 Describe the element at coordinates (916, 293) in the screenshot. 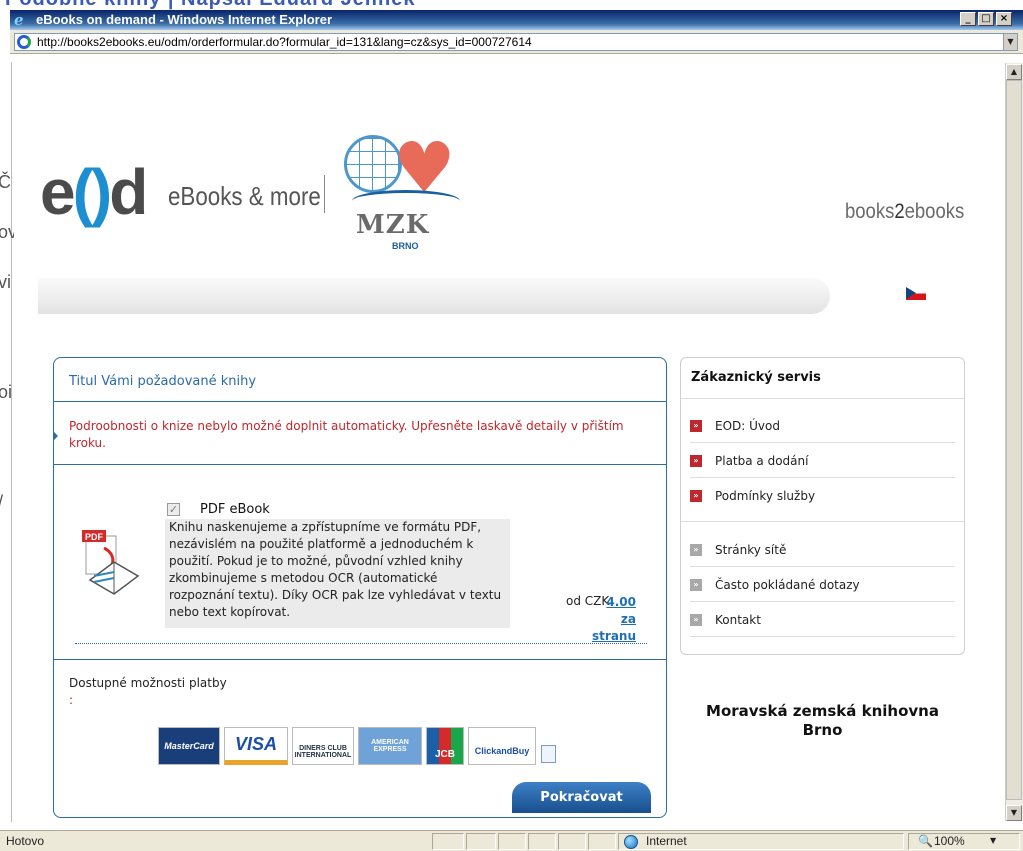

I see `czech-flag-icon` at that location.